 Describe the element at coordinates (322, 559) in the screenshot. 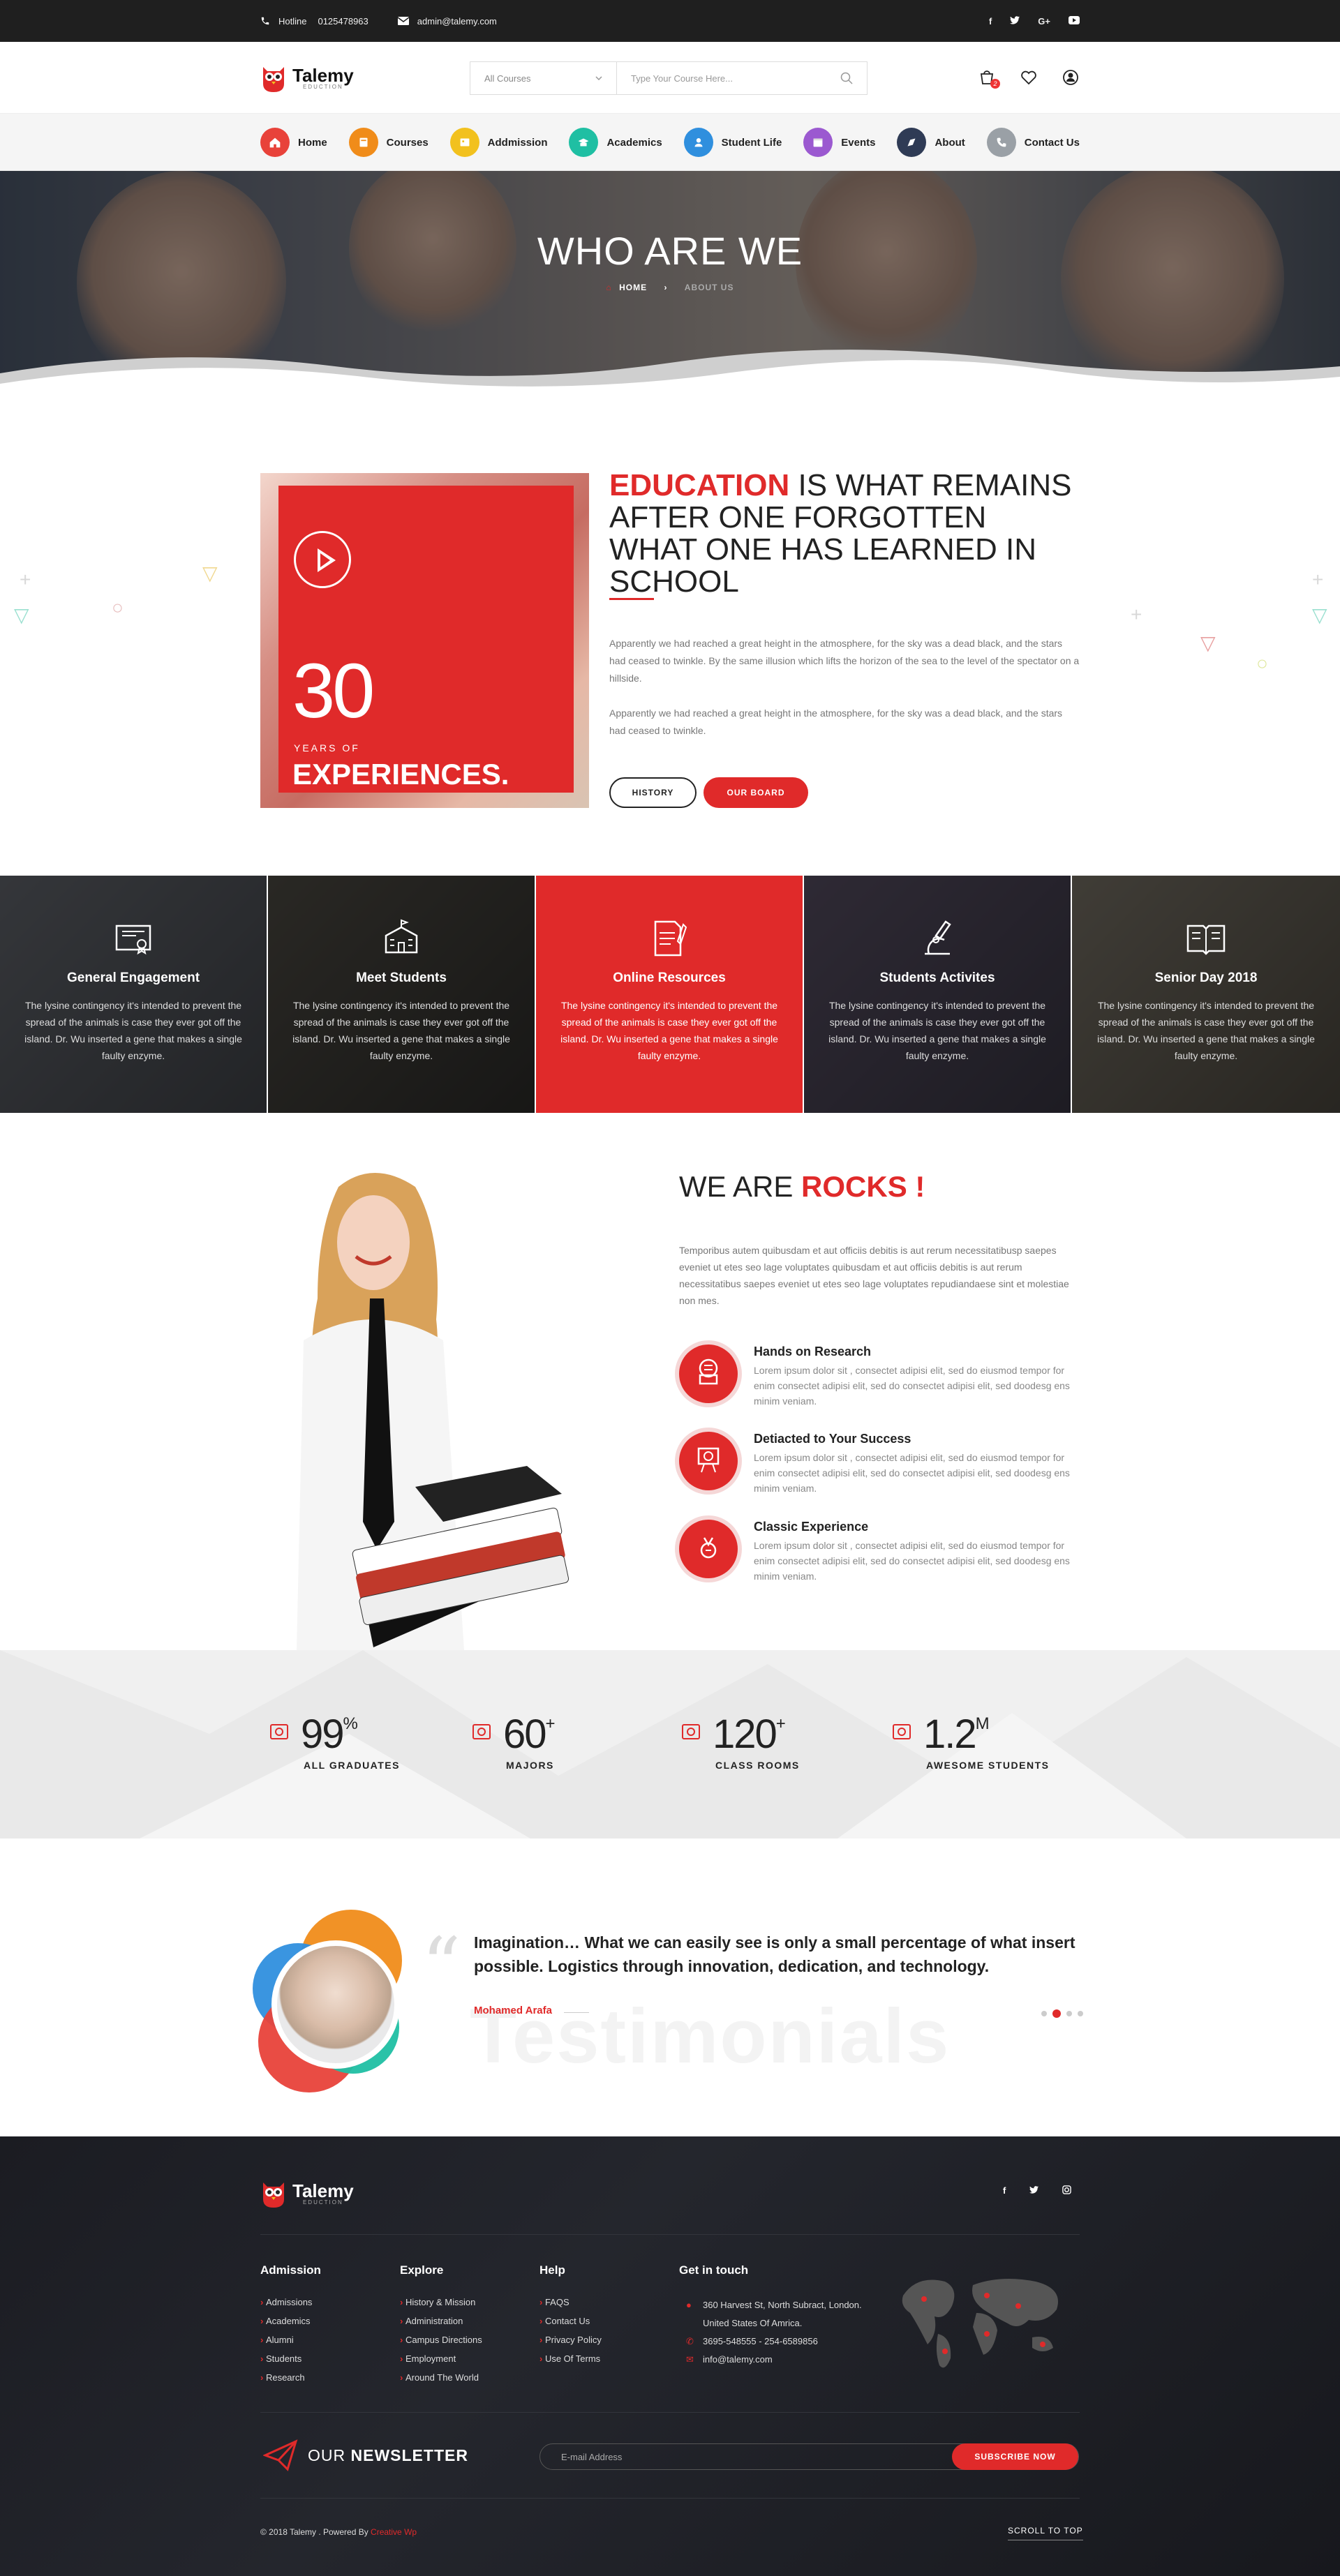

I see `play-icon` at that location.